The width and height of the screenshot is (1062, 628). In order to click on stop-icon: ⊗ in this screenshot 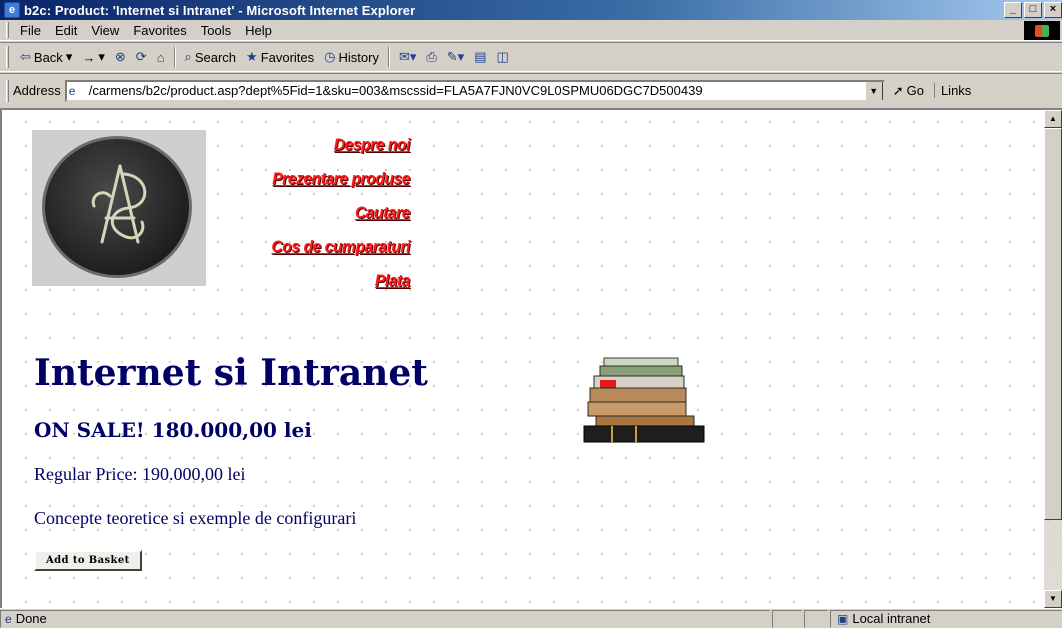, I will do `click(120, 56)`.